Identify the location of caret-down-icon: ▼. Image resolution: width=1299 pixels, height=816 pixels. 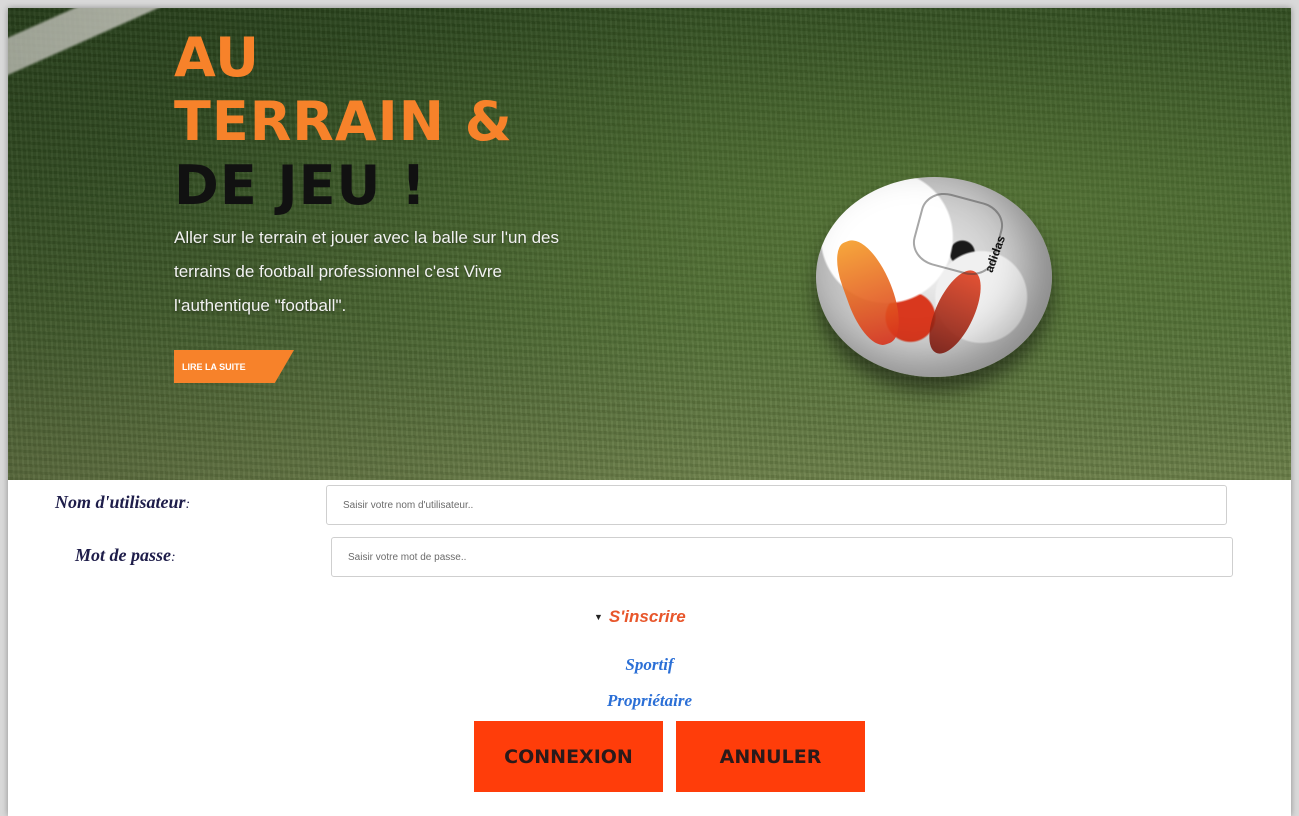
(598, 617).